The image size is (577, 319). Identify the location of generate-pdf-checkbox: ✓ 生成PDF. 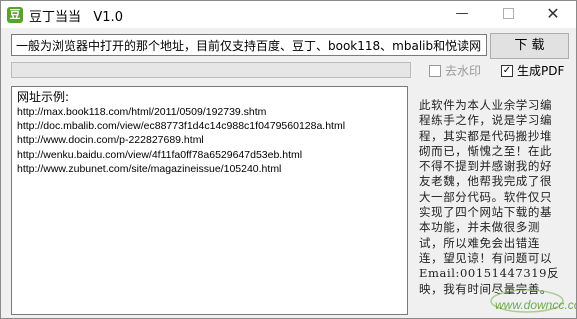
(532, 71).